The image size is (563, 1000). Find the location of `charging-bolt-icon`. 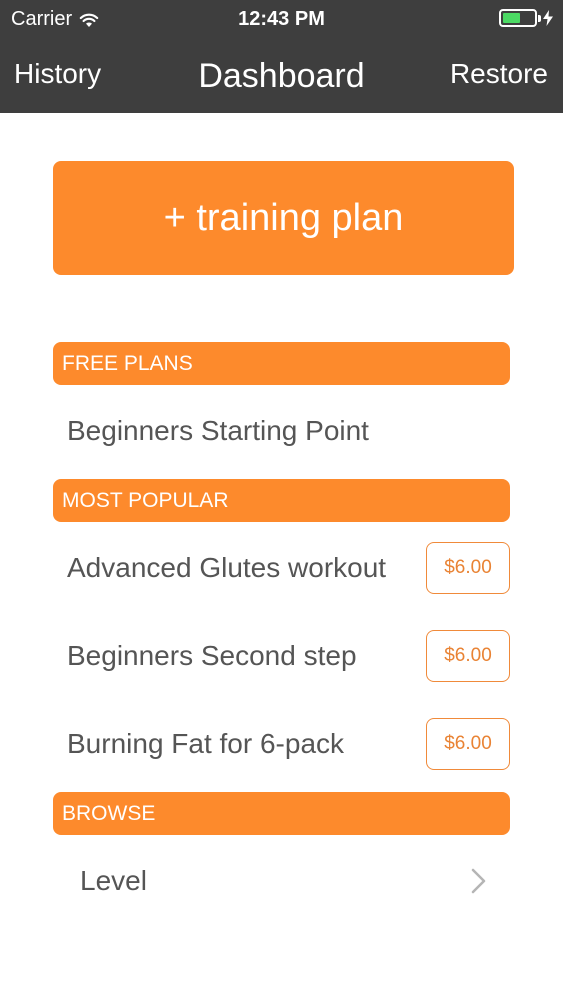

charging-bolt-icon is located at coordinates (548, 18).